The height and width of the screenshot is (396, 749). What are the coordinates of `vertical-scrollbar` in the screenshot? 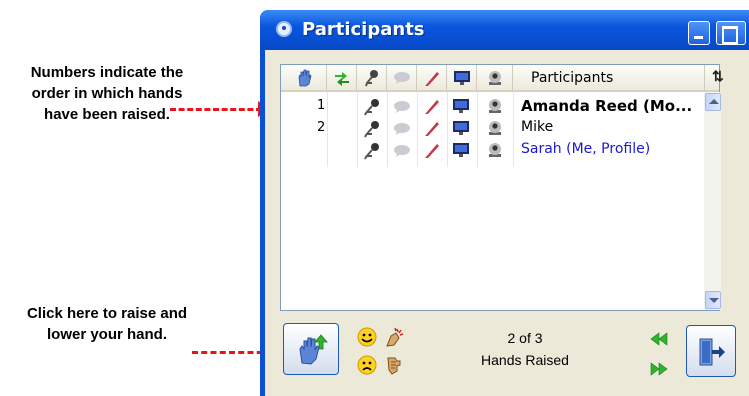 It's located at (712, 201).